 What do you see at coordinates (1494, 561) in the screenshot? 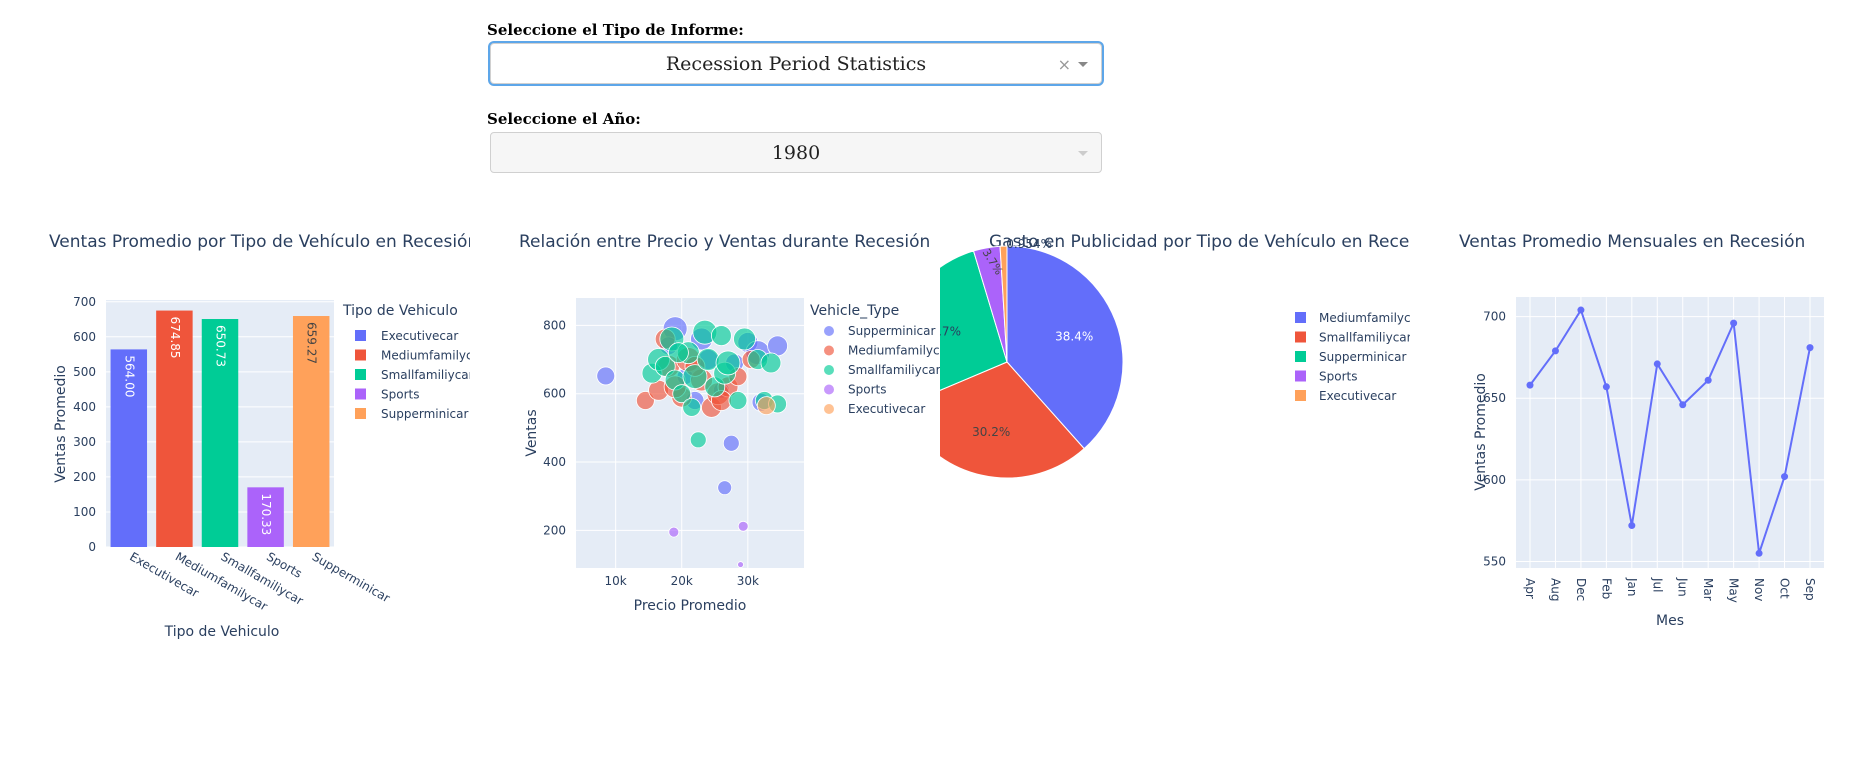
I see `y-tick-label: 550` at bounding box center [1494, 561].